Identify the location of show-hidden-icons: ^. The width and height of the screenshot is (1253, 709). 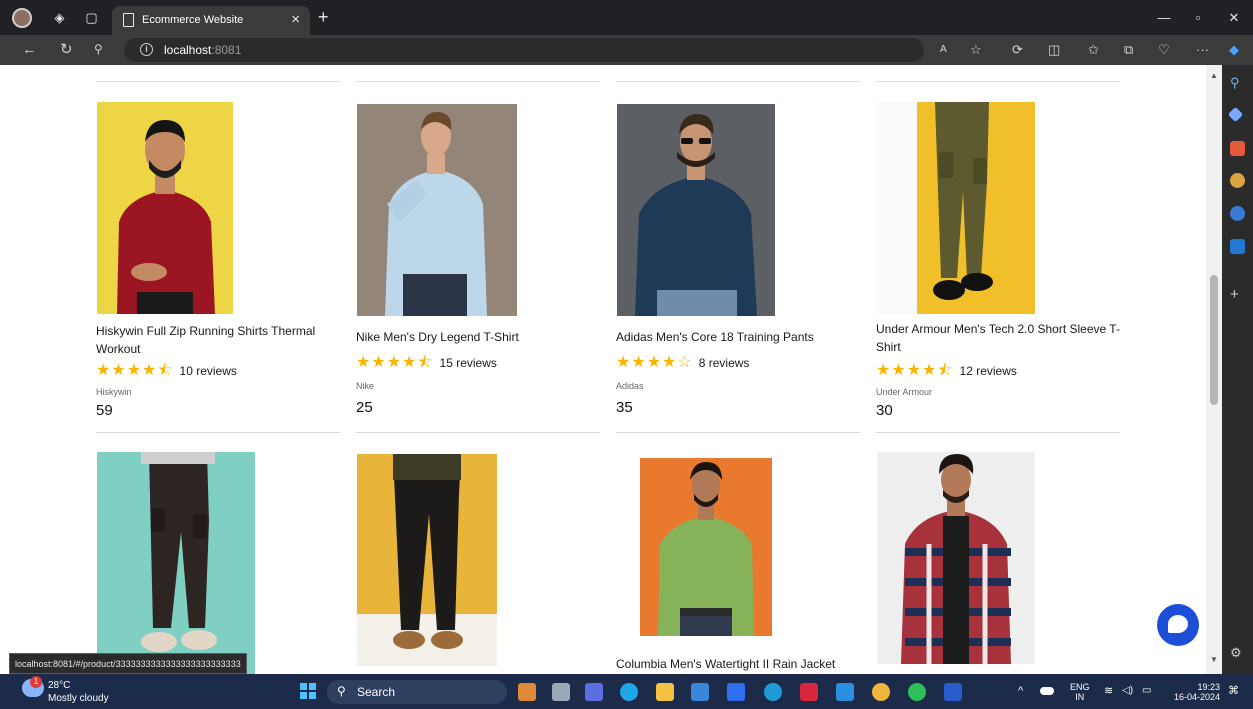
(1020, 691).